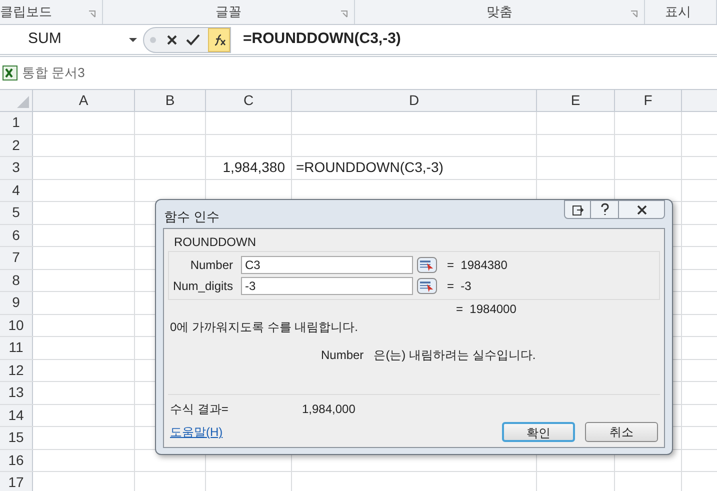 Image resolution: width=717 pixels, height=491 pixels. I want to click on row-header: 1, so click(16, 123).